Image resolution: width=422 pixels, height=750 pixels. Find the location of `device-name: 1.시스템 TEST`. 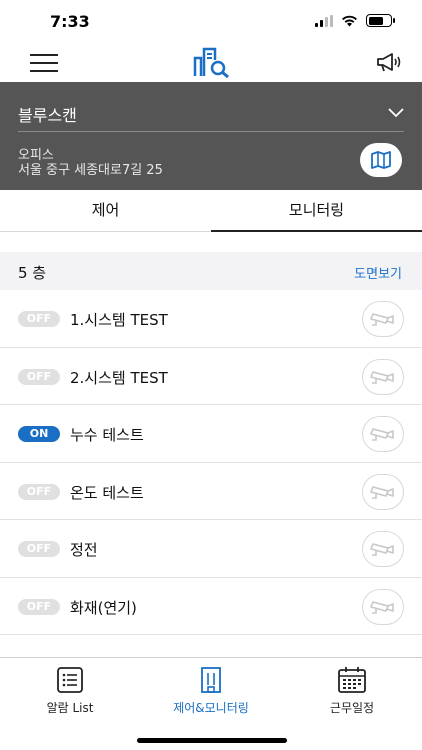

device-name: 1.시스템 TEST is located at coordinates (119, 320).